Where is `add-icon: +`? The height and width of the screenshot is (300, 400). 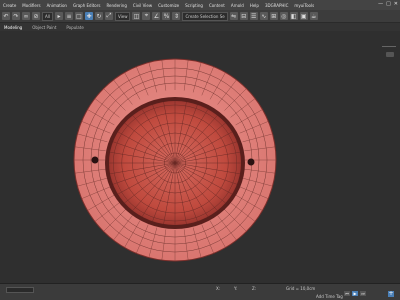
add-icon: + is located at coordinates (391, 294).